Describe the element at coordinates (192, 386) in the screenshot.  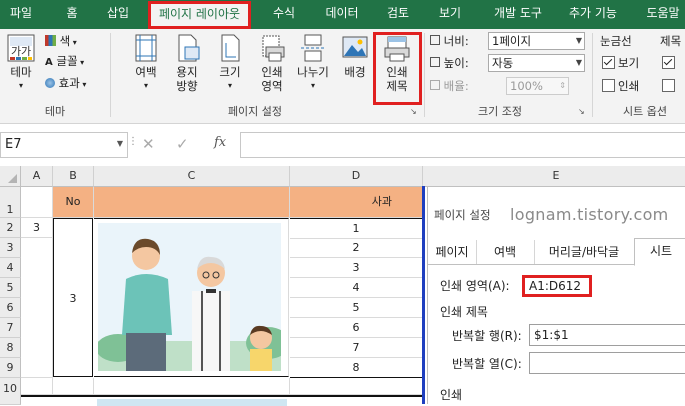
I see `cell-c10` at that location.